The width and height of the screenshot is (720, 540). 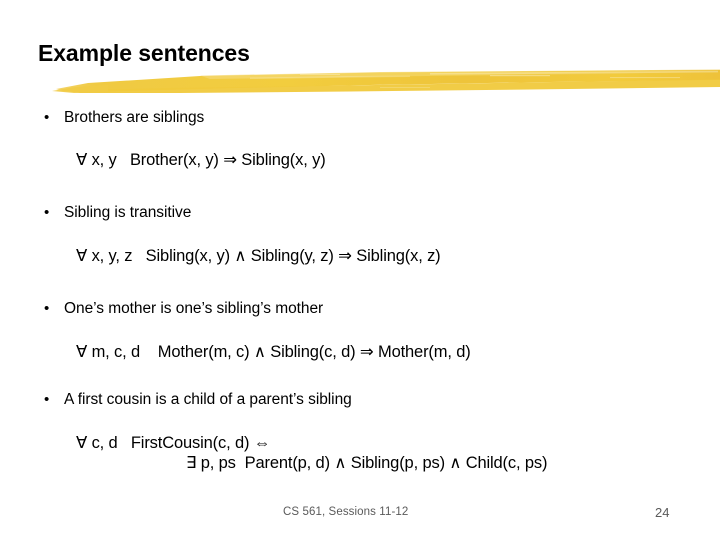 What do you see at coordinates (134, 117) in the screenshot?
I see `list-item-label: Brothers are siblings` at bounding box center [134, 117].